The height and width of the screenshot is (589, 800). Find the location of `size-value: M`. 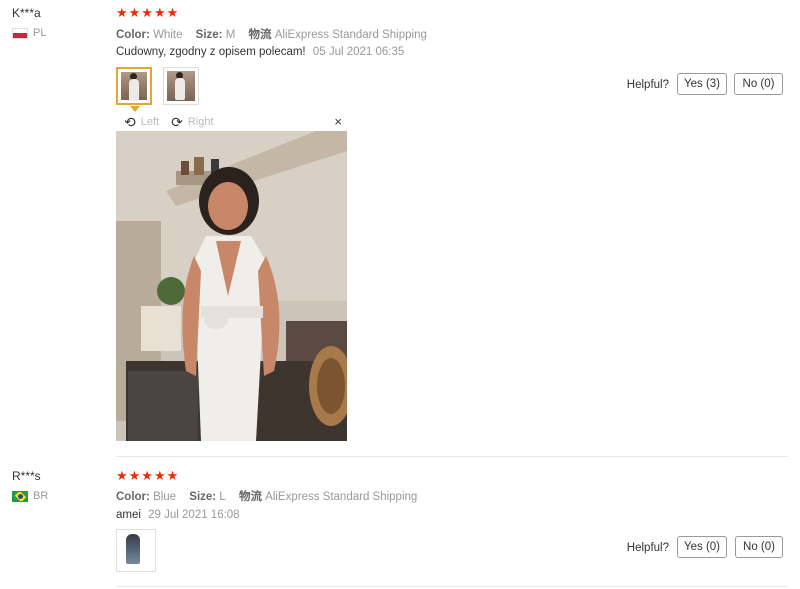

size-value: M is located at coordinates (230, 35).